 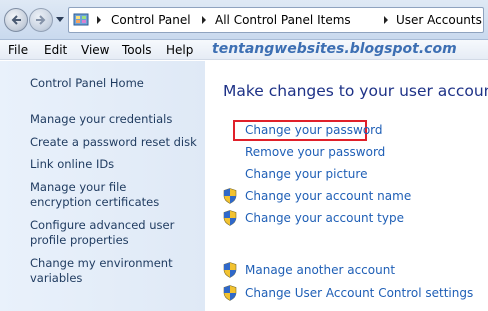 What do you see at coordinates (95, 50) in the screenshot?
I see `menu-view: View` at bounding box center [95, 50].